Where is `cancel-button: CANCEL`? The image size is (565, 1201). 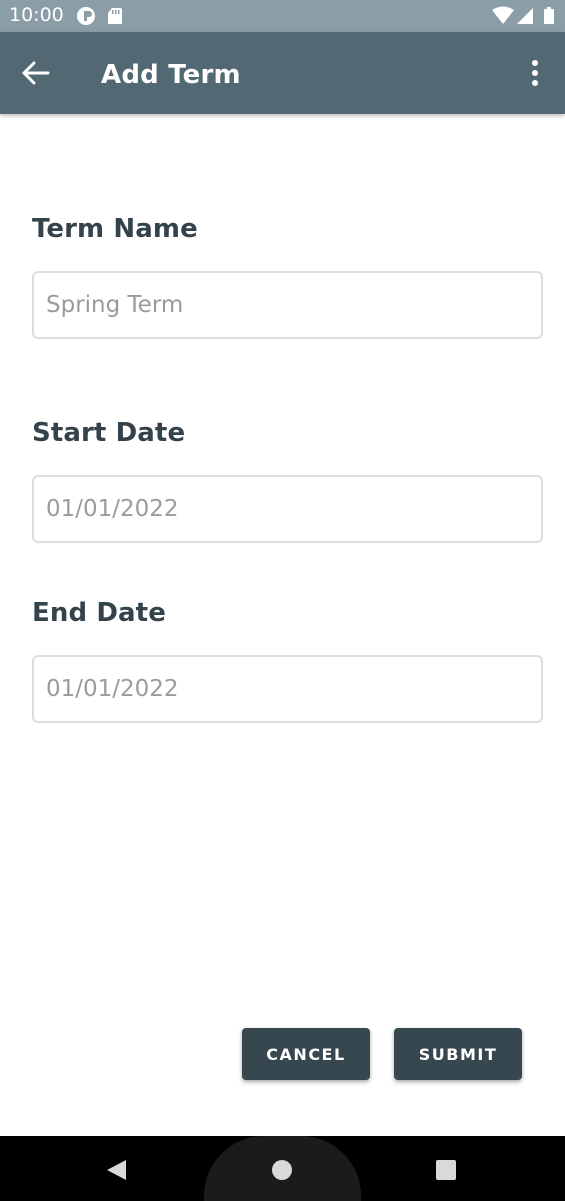
cancel-button: CANCEL is located at coordinates (306, 1054).